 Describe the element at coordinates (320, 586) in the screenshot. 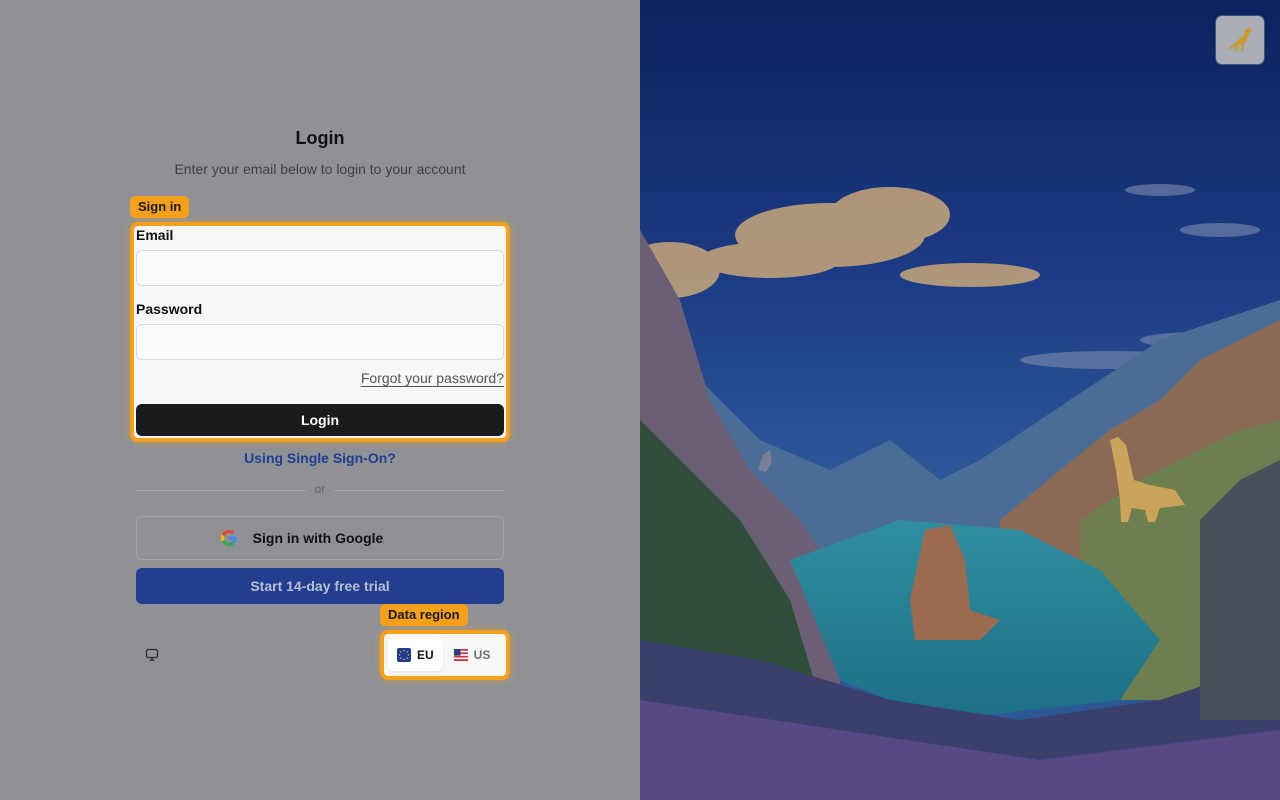

I see `free-trial-button: Start 14-day free trial` at that location.